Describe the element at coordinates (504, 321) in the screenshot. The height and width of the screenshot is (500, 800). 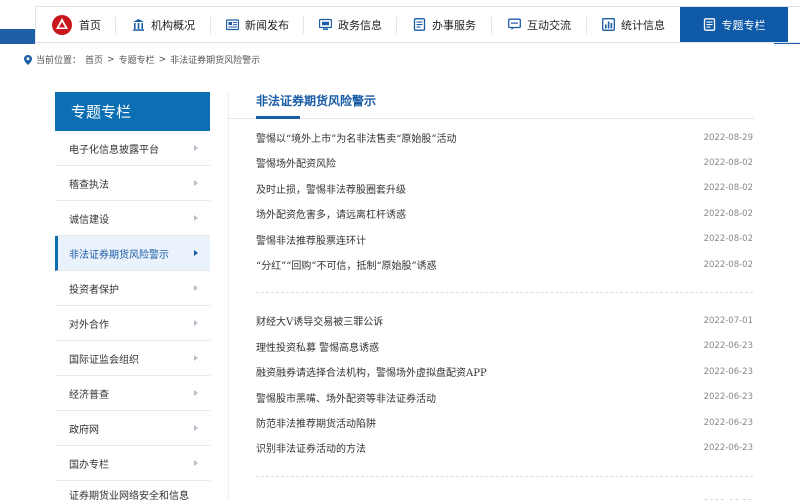
I see `news-item: 财经大V诱导交易被三罪公诉 2022-07-01` at that location.